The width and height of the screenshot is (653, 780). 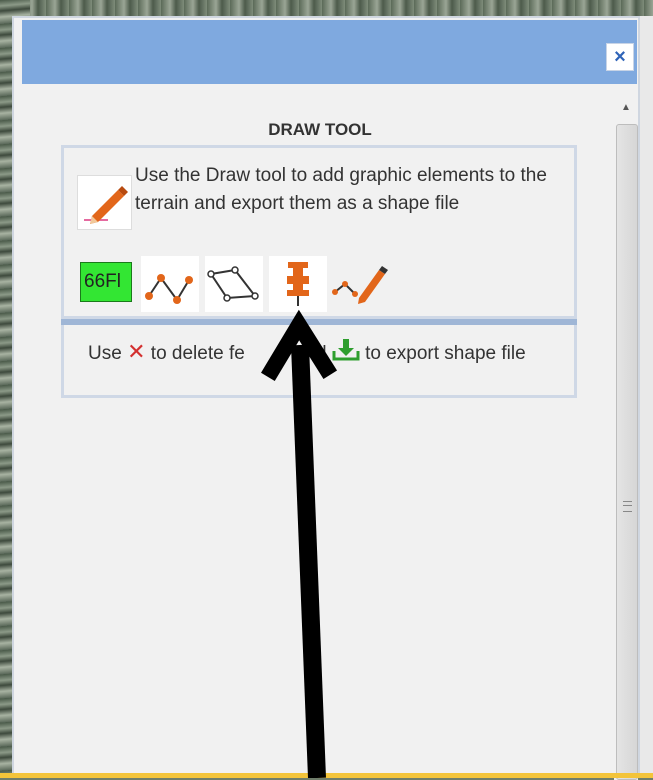 I want to click on panel-title: DRAW TOOL, so click(x=320, y=129).